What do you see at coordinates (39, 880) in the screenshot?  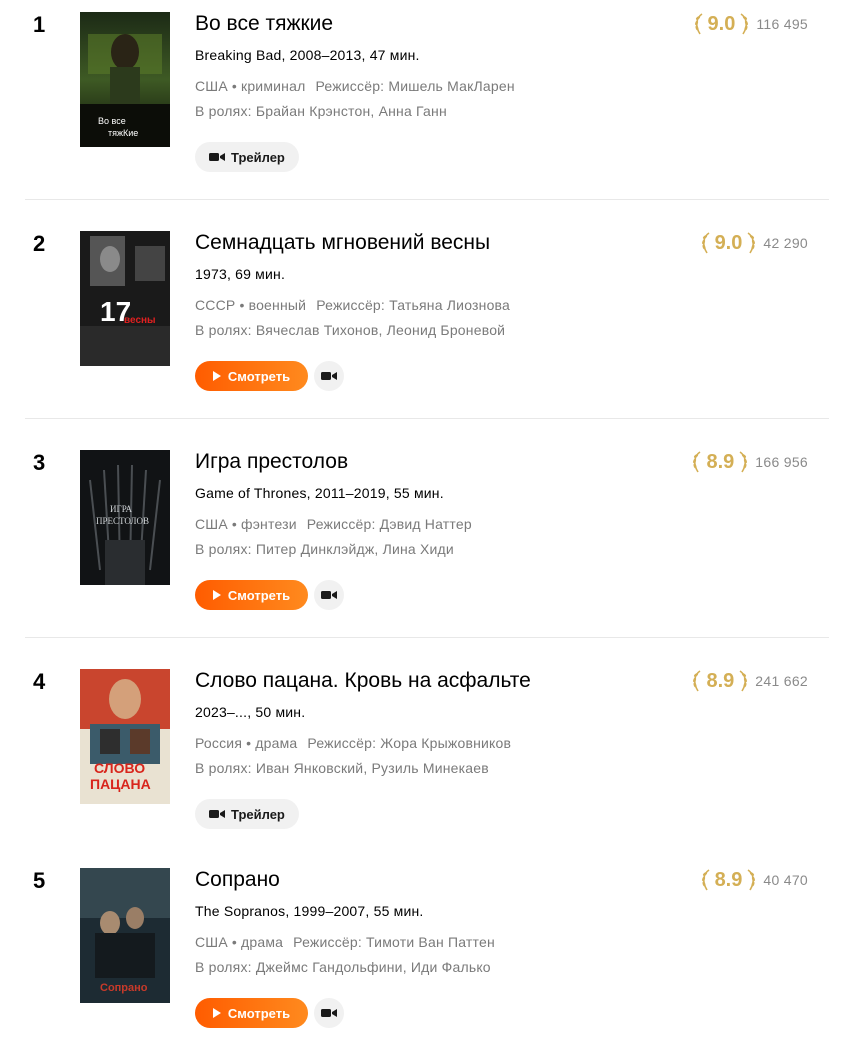 I see `rank-number: 5` at bounding box center [39, 880].